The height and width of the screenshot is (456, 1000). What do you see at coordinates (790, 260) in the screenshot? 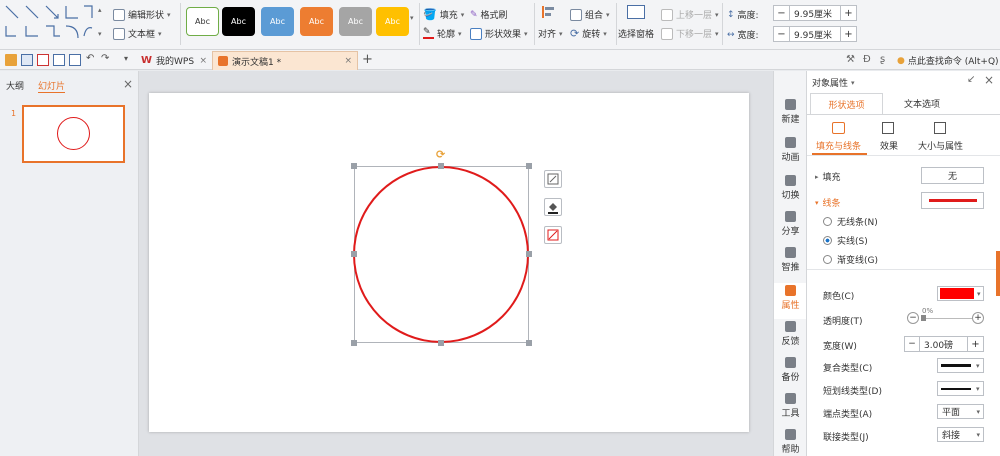
I see `side-tool-recommend: 智推` at bounding box center [790, 260].